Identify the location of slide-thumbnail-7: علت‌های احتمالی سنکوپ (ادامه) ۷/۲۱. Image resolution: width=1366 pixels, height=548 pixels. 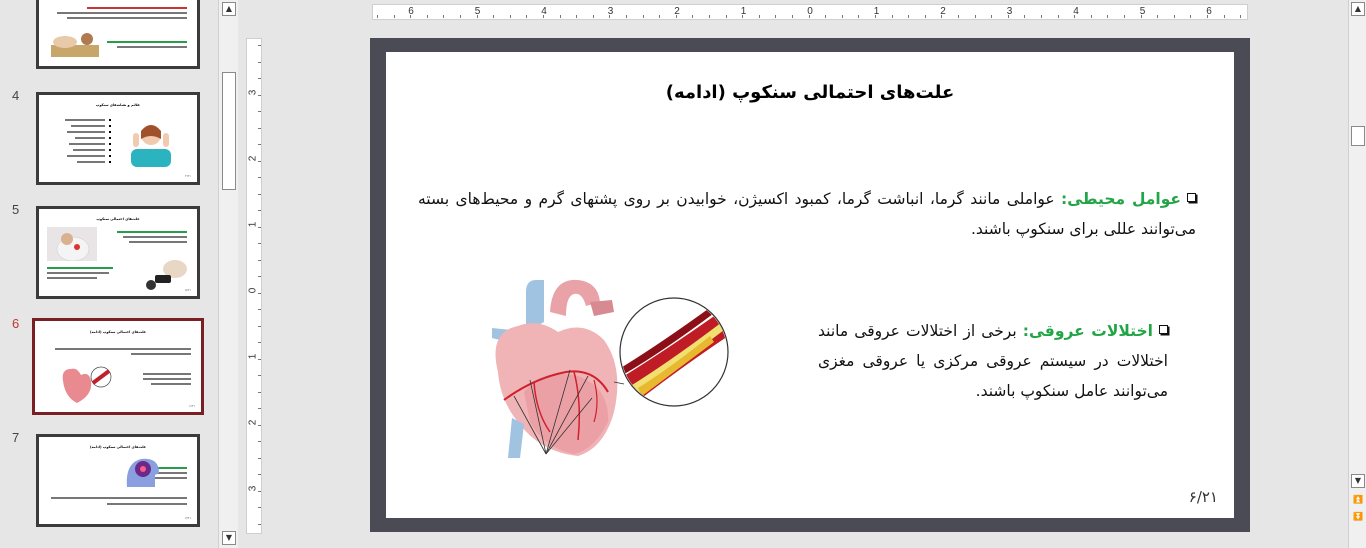
(118, 480).